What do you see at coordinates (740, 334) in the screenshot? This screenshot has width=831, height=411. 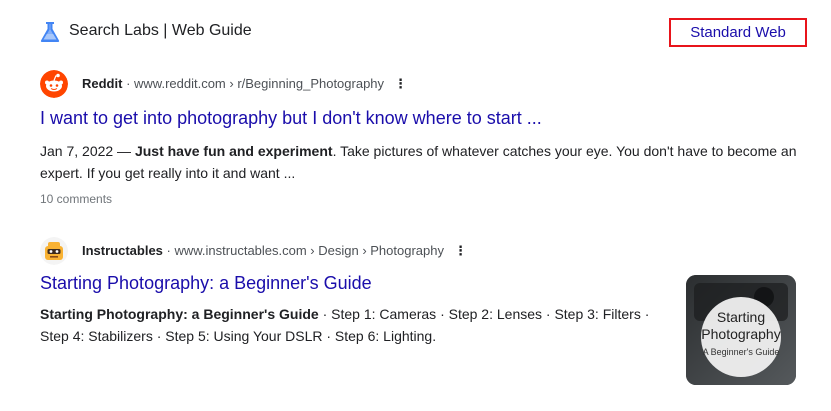 I see `thumbnail-line2: Photography` at bounding box center [740, 334].